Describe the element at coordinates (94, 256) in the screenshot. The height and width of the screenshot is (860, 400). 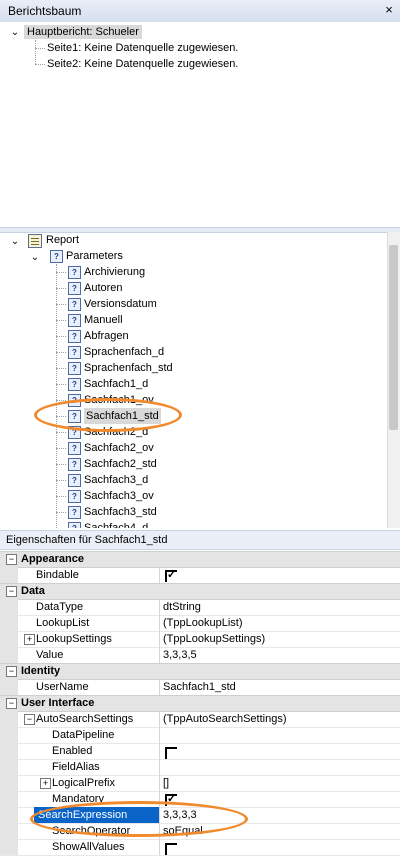
I see `tree-node-parameters: Parameters` at that location.